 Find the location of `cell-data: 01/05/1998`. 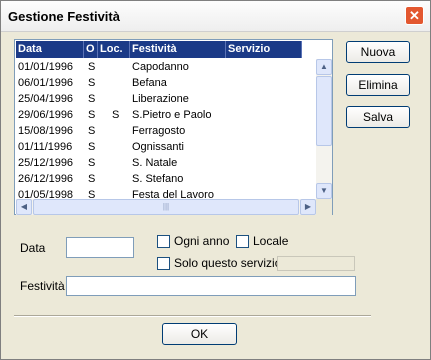

cell-data: 01/05/1998 is located at coordinates (46, 194).